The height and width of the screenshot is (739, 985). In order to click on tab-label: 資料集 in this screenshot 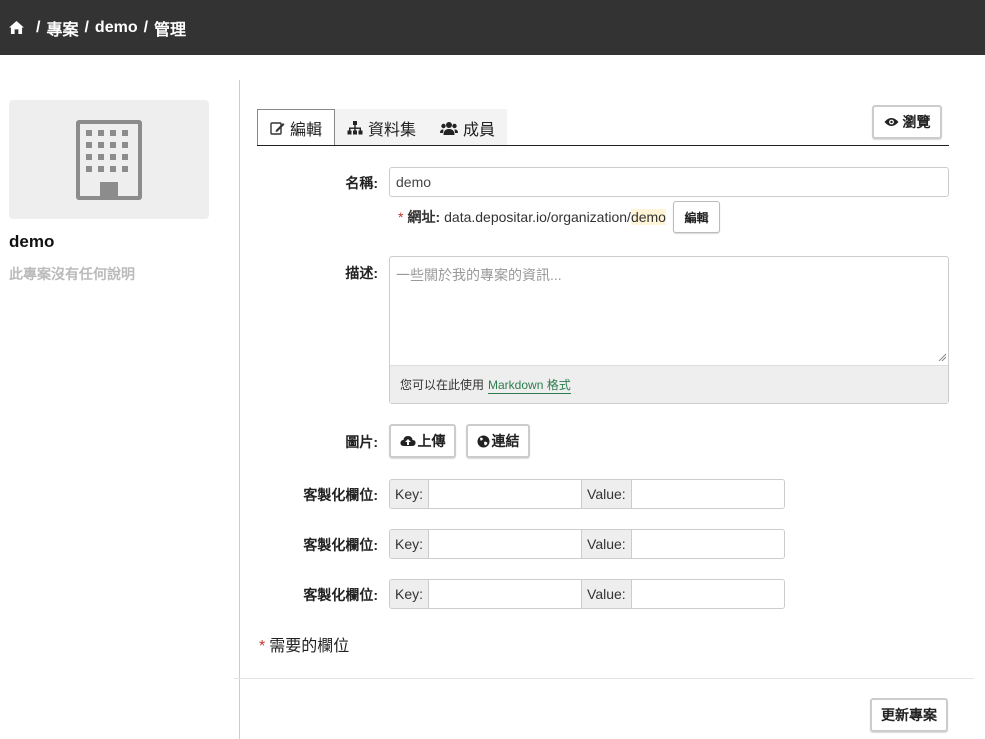, I will do `click(392, 130)`.